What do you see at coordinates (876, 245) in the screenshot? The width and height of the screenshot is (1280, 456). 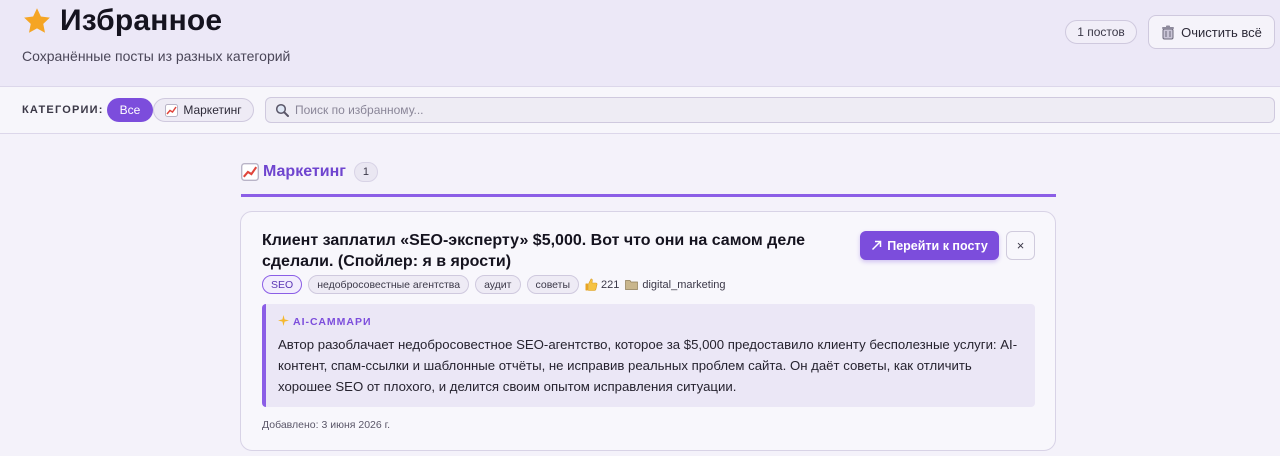 I see `arrow-icon` at bounding box center [876, 245].